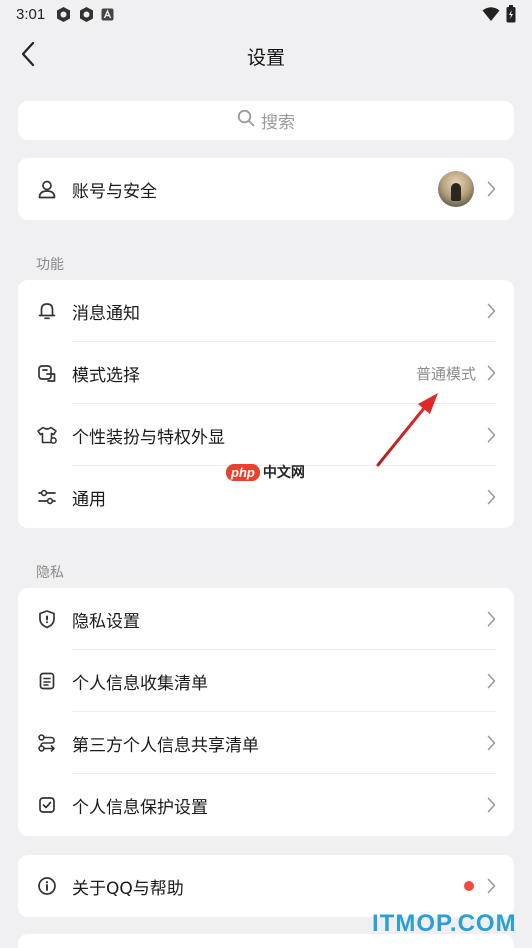  Describe the element at coordinates (266, 619) in the screenshot. I see `row-privacy-settings: 隐私设置` at that location.